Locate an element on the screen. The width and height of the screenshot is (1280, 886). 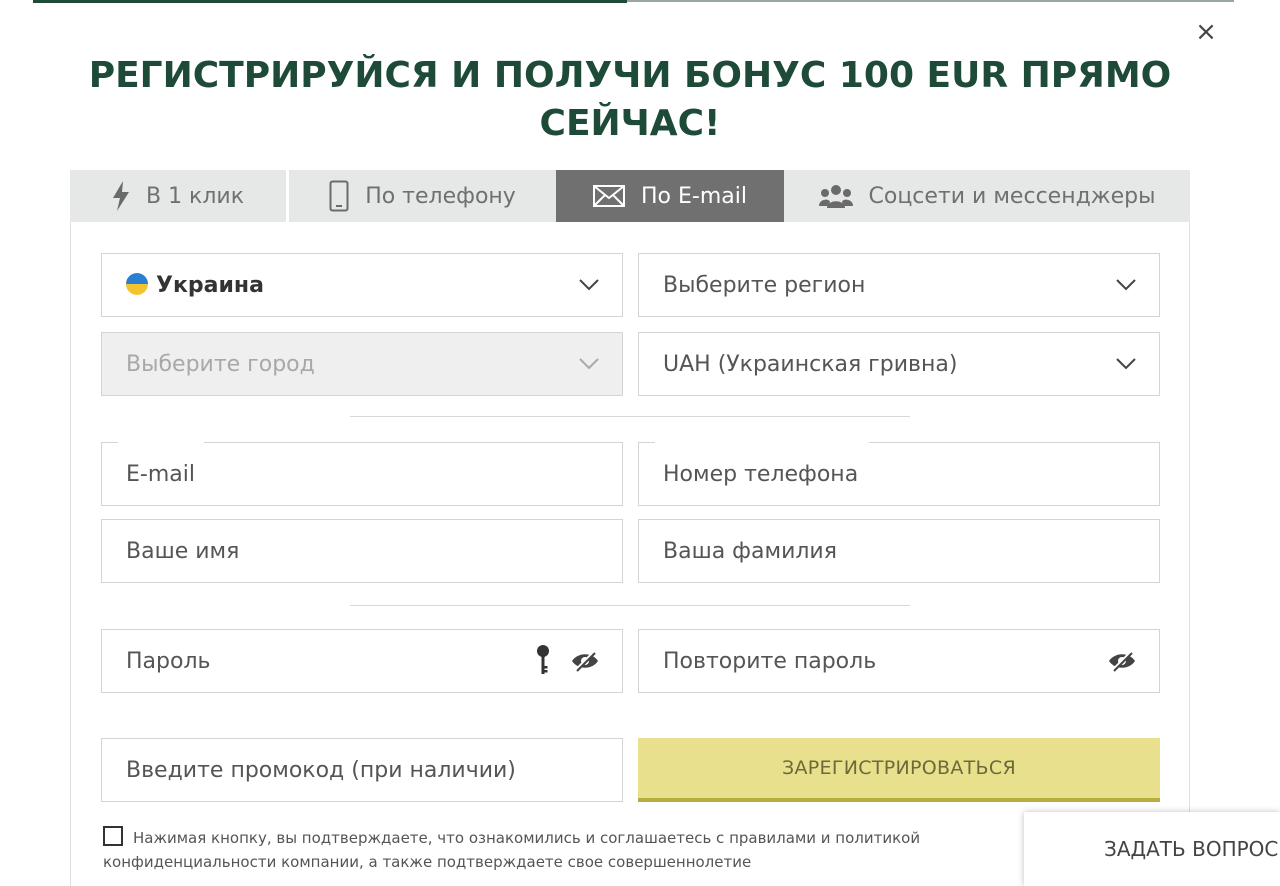
tab-label: Соцсети и мессенджеры is located at coordinates (1012, 196).